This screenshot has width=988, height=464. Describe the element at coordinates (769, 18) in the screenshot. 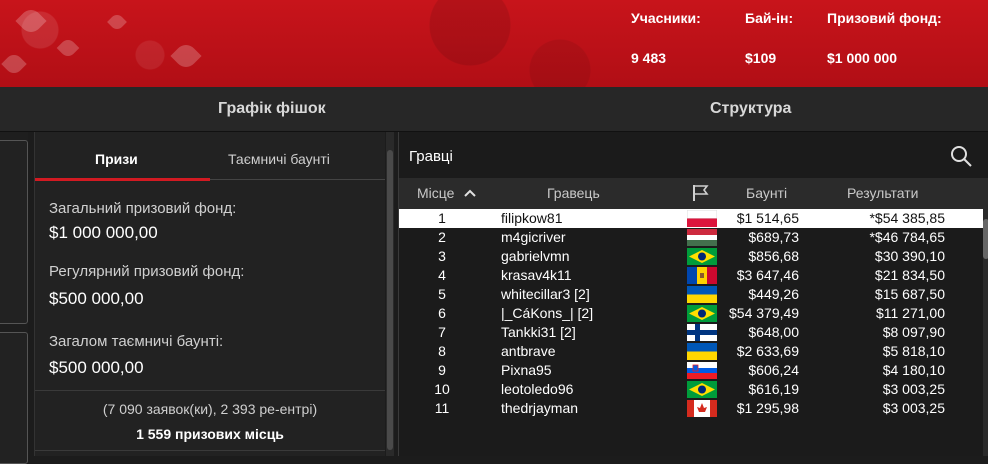

I see `buyin-label: Бай-ін:` at that location.